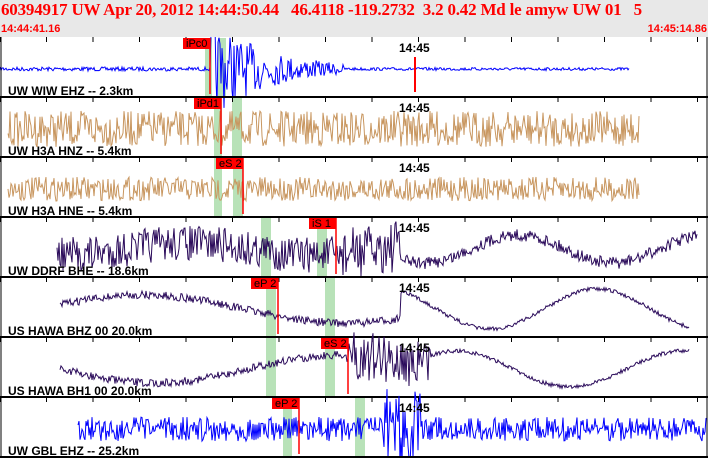 This screenshot has width=708, height=458. Describe the element at coordinates (78, 271) in the screenshot. I see `trace-label: UW DDRF BHE -- 18.6km` at that location.